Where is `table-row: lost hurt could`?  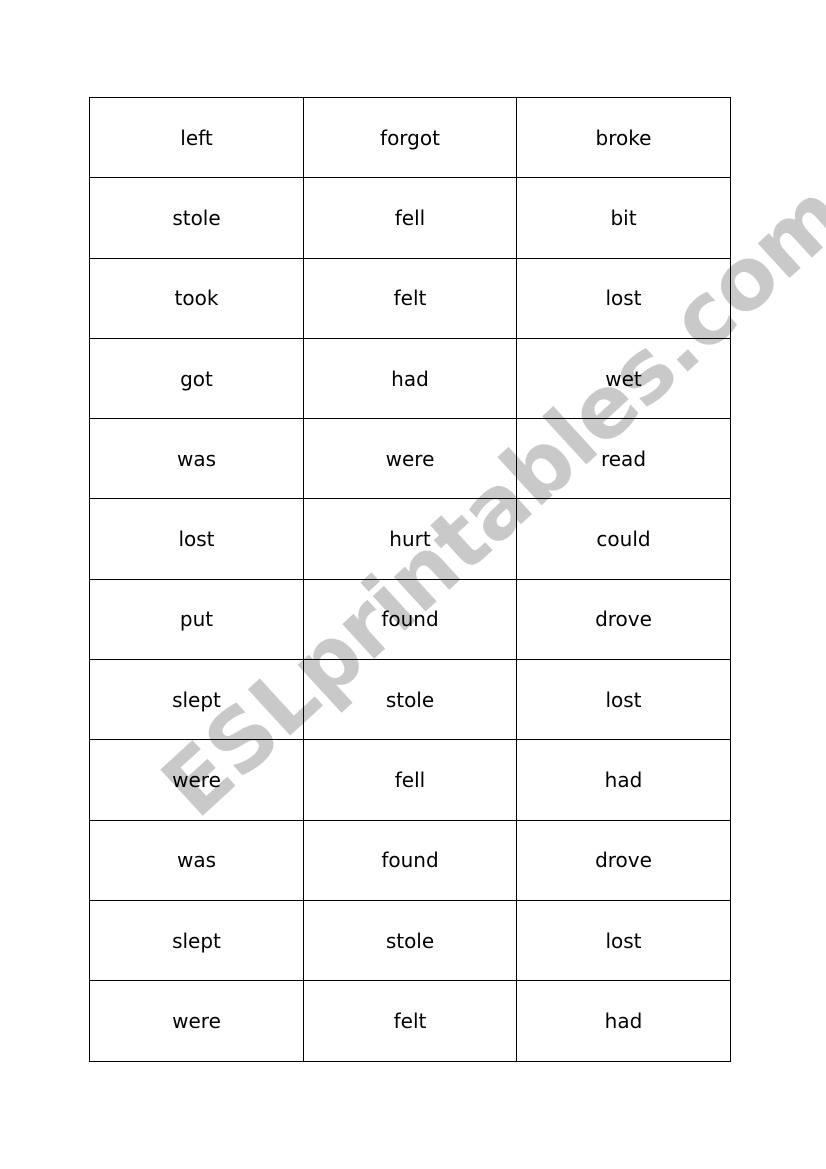 table-row: lost hurt could is located at coordinates (410, 539).